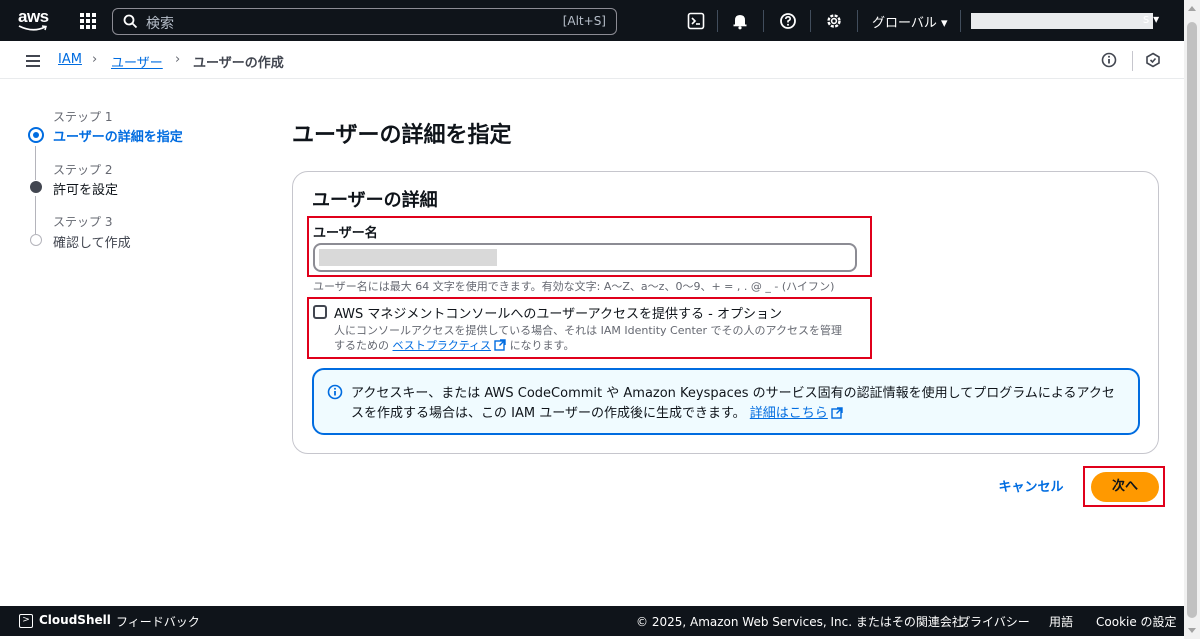  I want to click on settings-gear-icon, so click(834, 21).